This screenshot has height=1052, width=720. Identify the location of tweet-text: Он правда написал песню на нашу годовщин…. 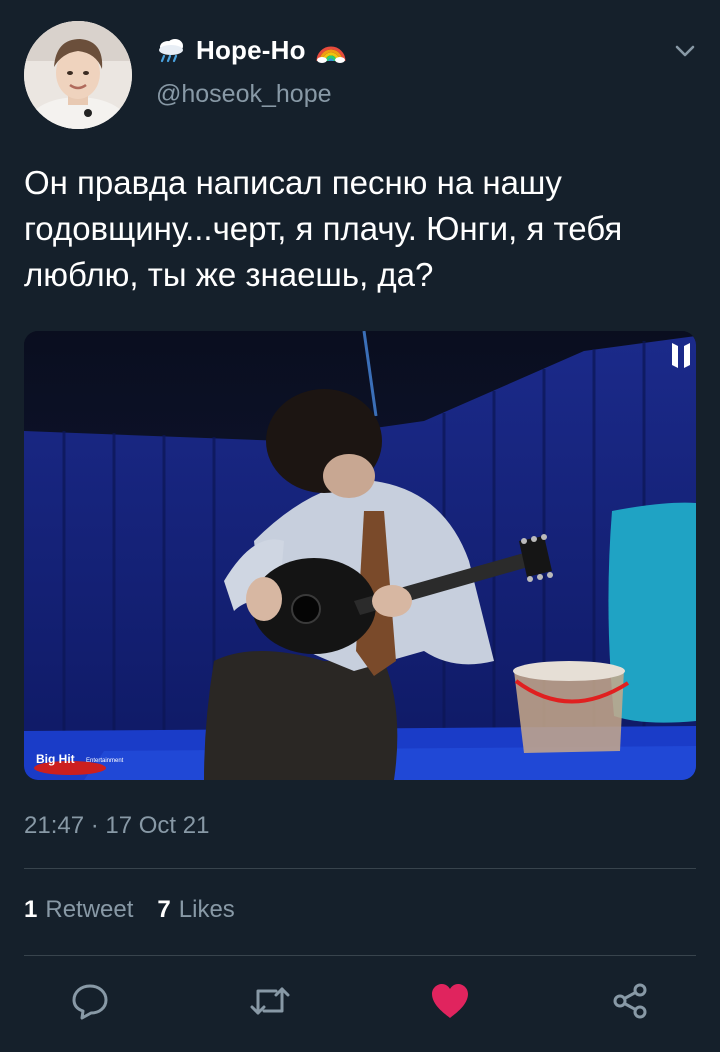
(323, 228).